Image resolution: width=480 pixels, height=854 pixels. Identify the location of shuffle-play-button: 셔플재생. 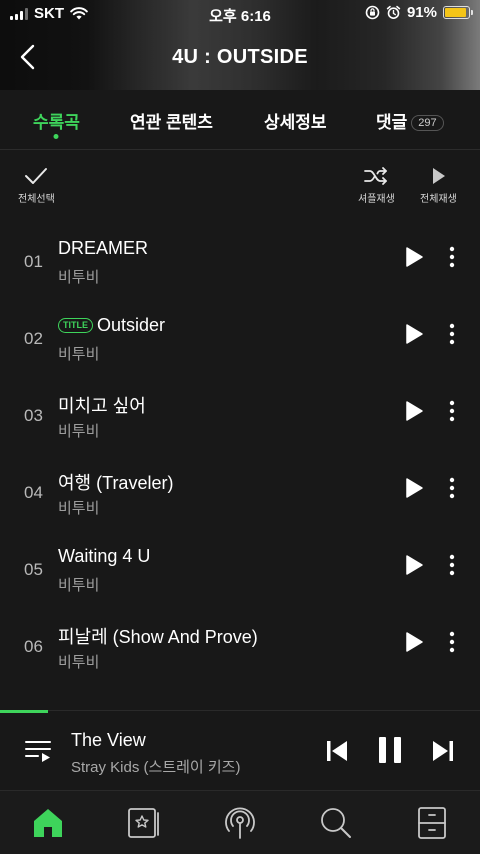
(376, 185).